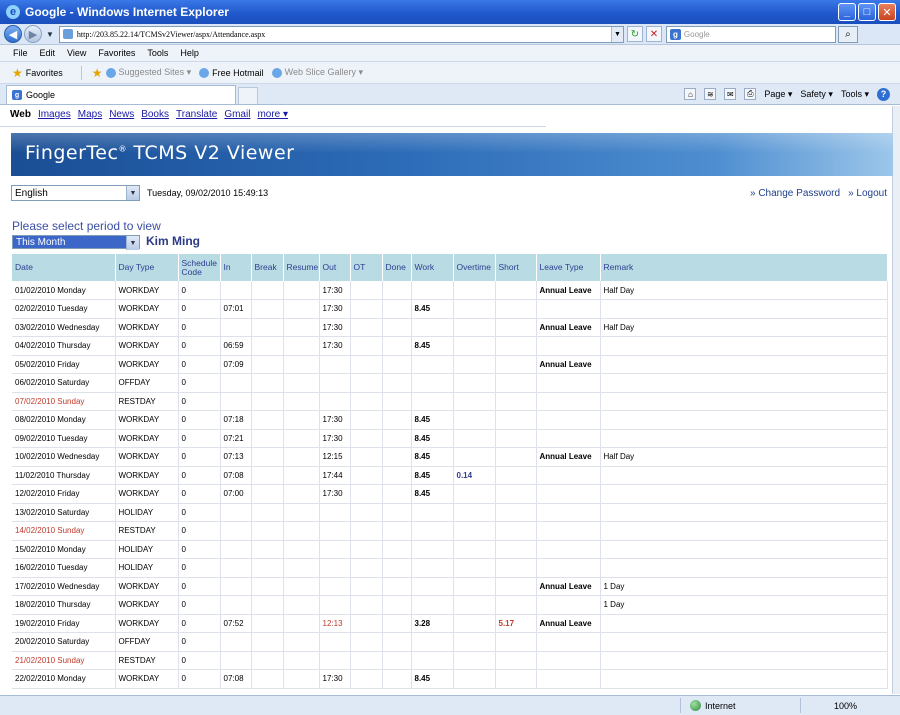 The height and width of the screenshot is (715, 900). Describe the element at coordinates (516, 267) in the screenshot. I see `col-short: Short` at that location.